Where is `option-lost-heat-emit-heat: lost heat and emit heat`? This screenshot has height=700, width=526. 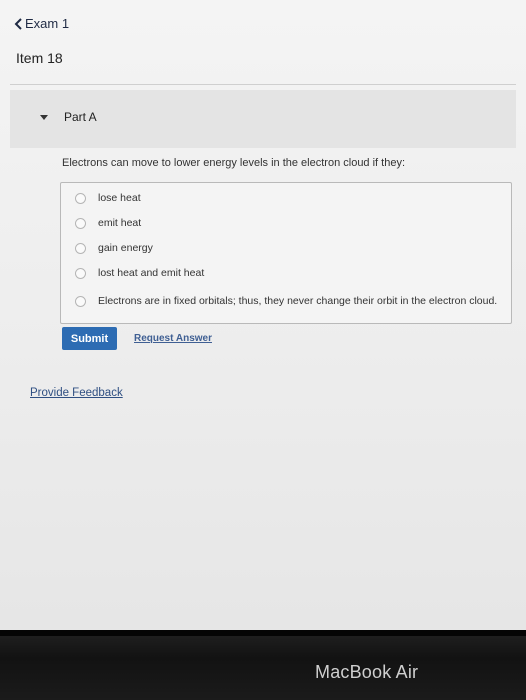 option-lost-heat-emit-heat: lost heat and emit heat is located at coordinates (139, 273).